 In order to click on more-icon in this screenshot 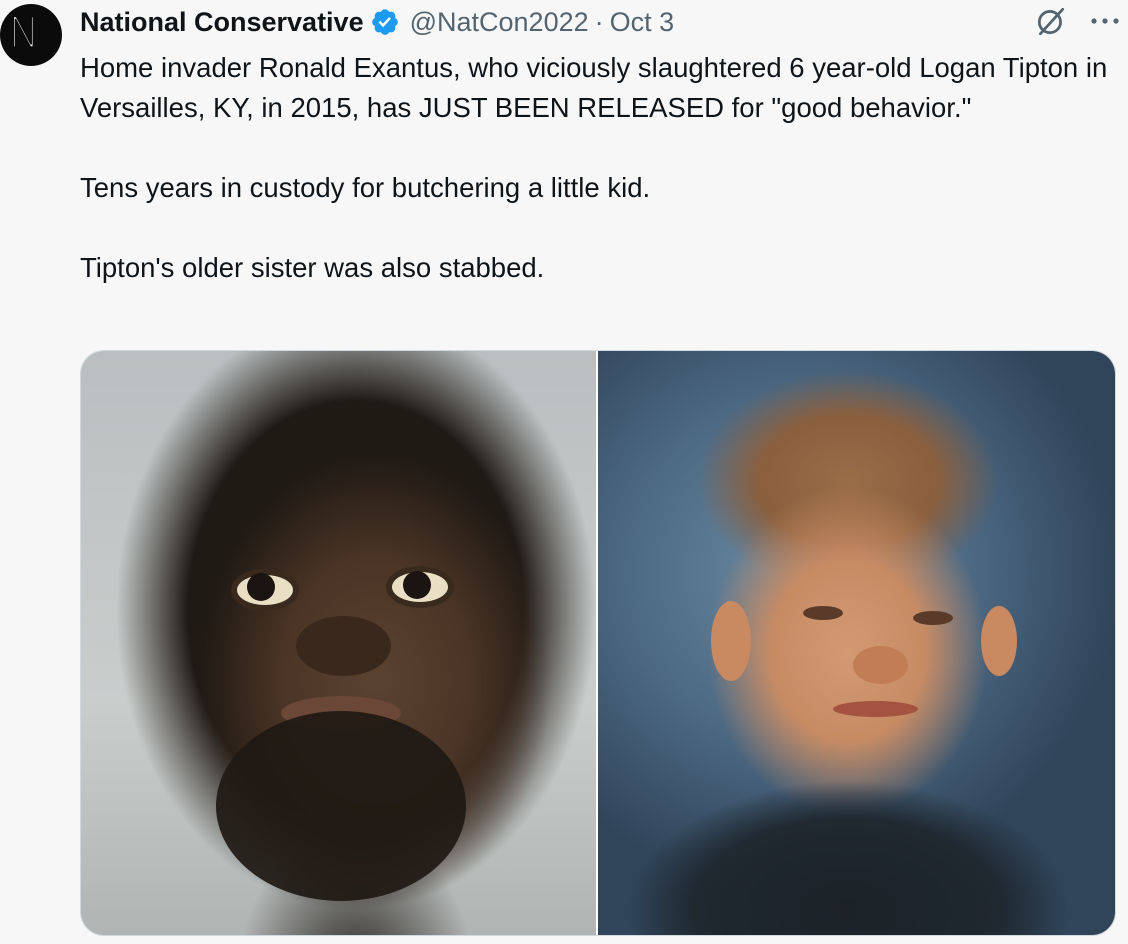, I will do `click(1105, 21)`.